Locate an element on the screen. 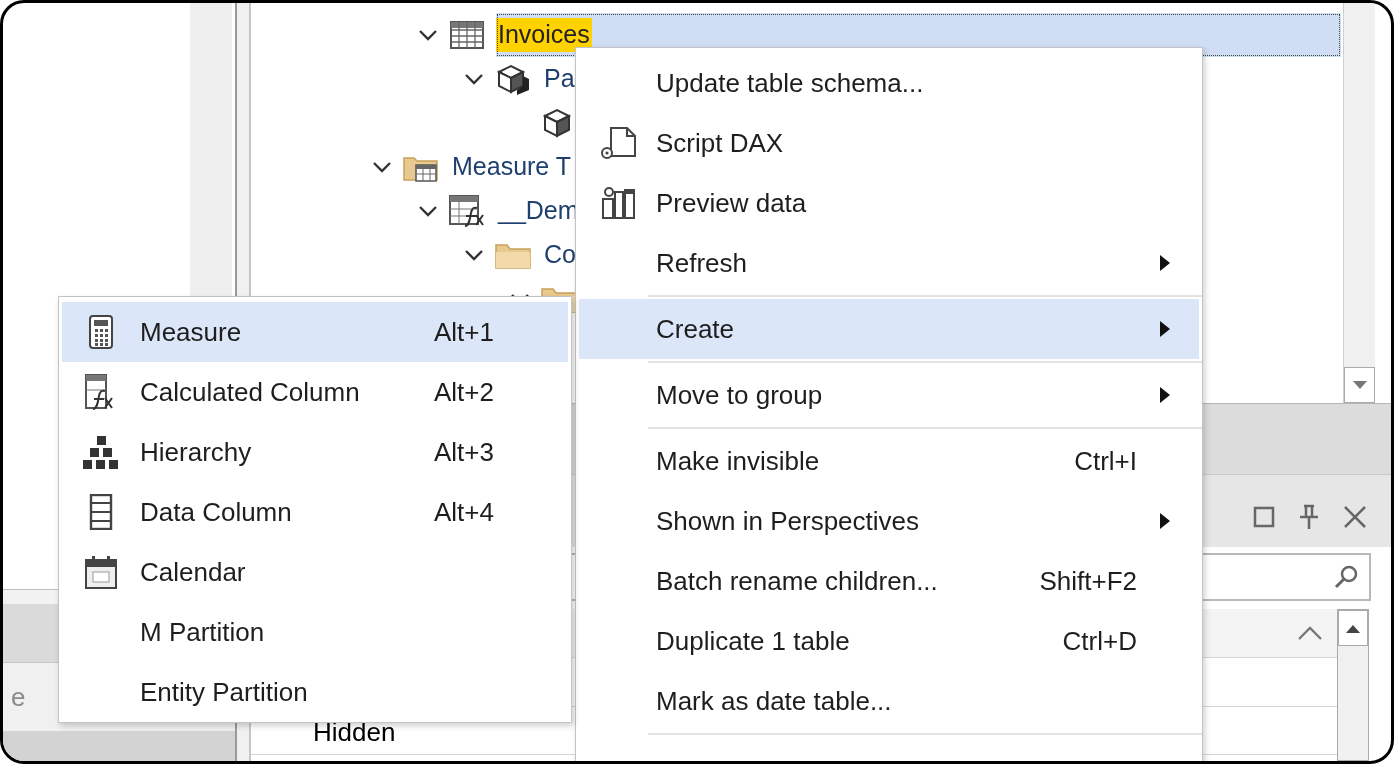  property-value: Hidden is located at coordinates (354, 732).